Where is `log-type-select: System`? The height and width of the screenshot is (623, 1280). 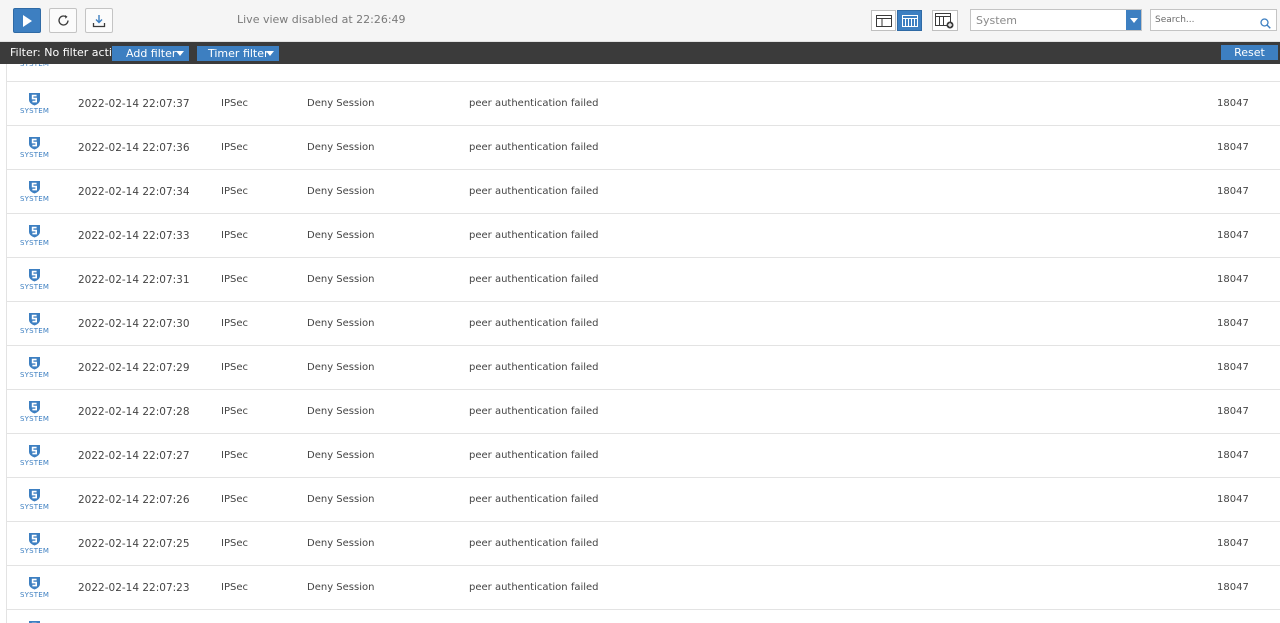
log-type-select: System is located at coordinates (1056, 20).